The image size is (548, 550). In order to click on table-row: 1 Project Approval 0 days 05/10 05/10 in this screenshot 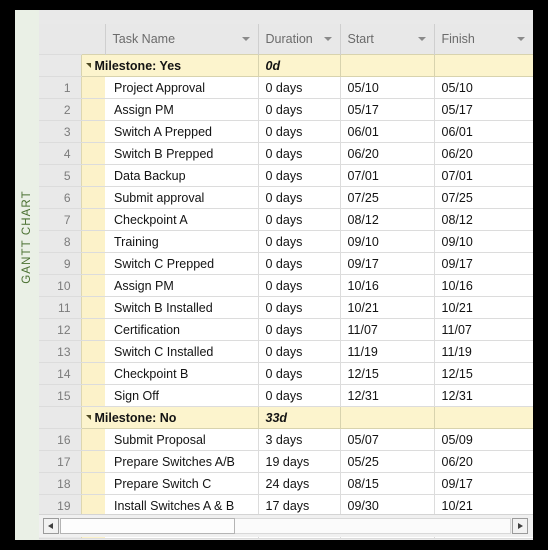, I will do `click(286, 87)`.